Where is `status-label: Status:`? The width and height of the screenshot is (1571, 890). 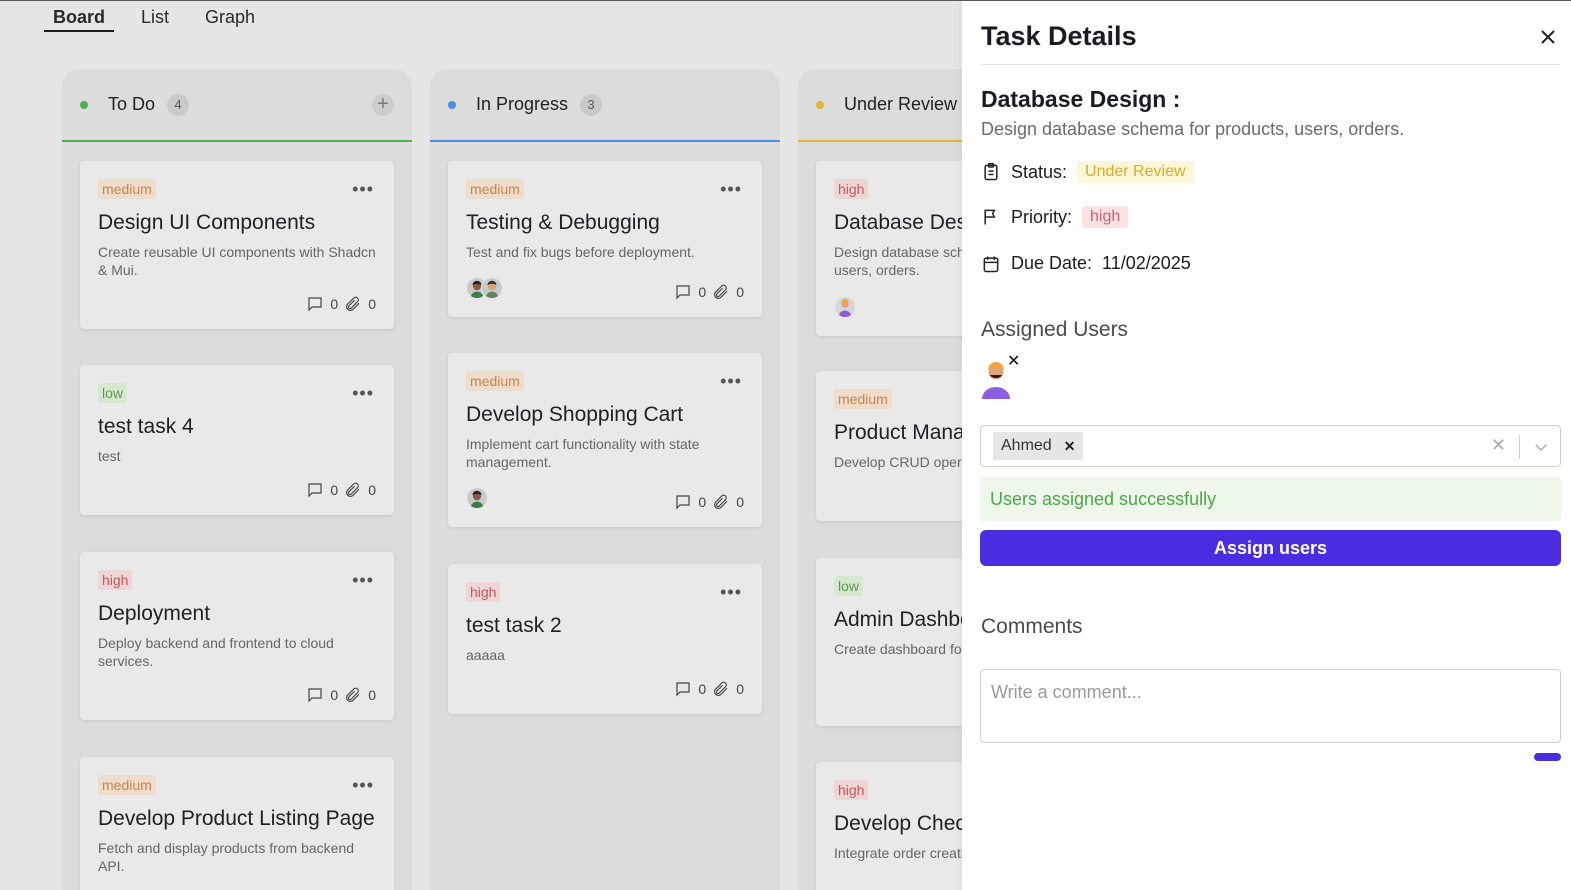
status-label: Status: is located at coordinates (1039, 171).